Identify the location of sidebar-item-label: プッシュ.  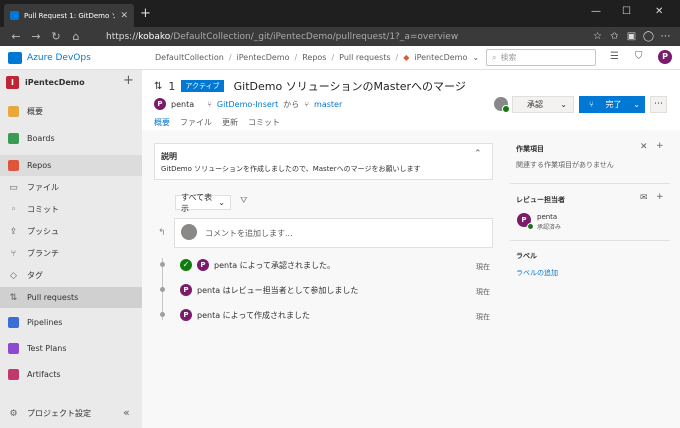
(43, 231).